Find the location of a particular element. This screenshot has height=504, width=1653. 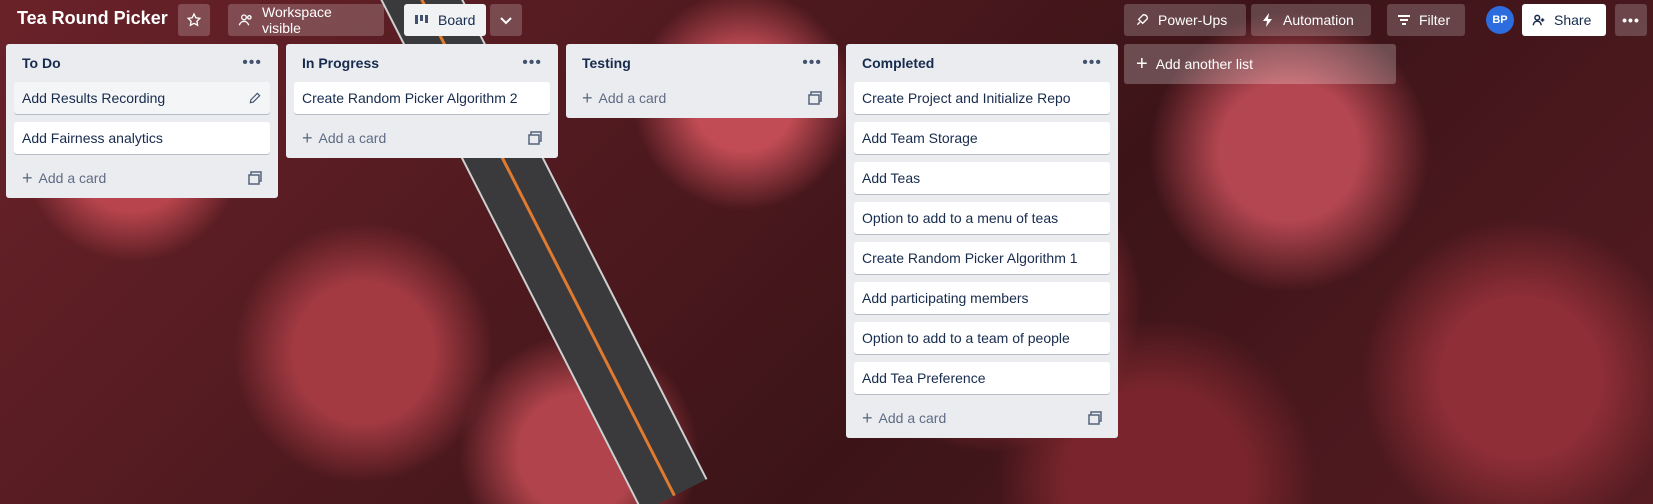

card: Add Tea Preference is located at coordinates (982, 378).